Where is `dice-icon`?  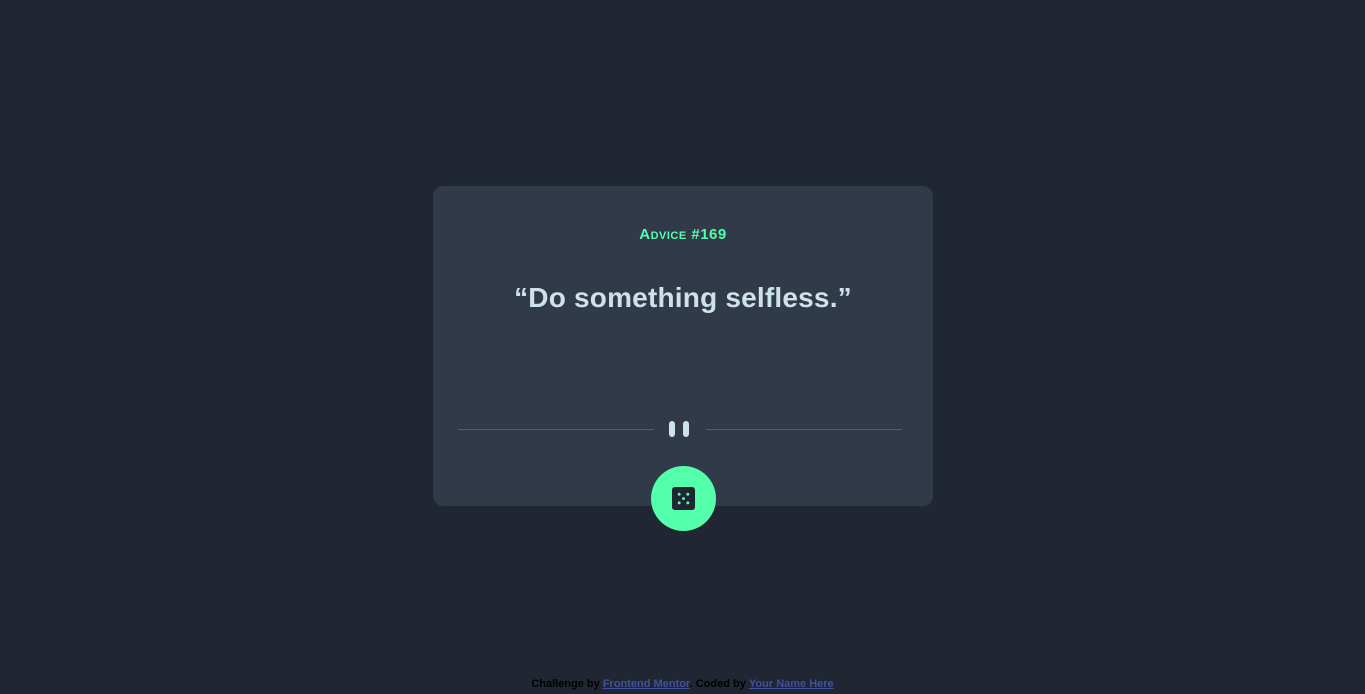
dice-icon is located at coordinates (683, 498).